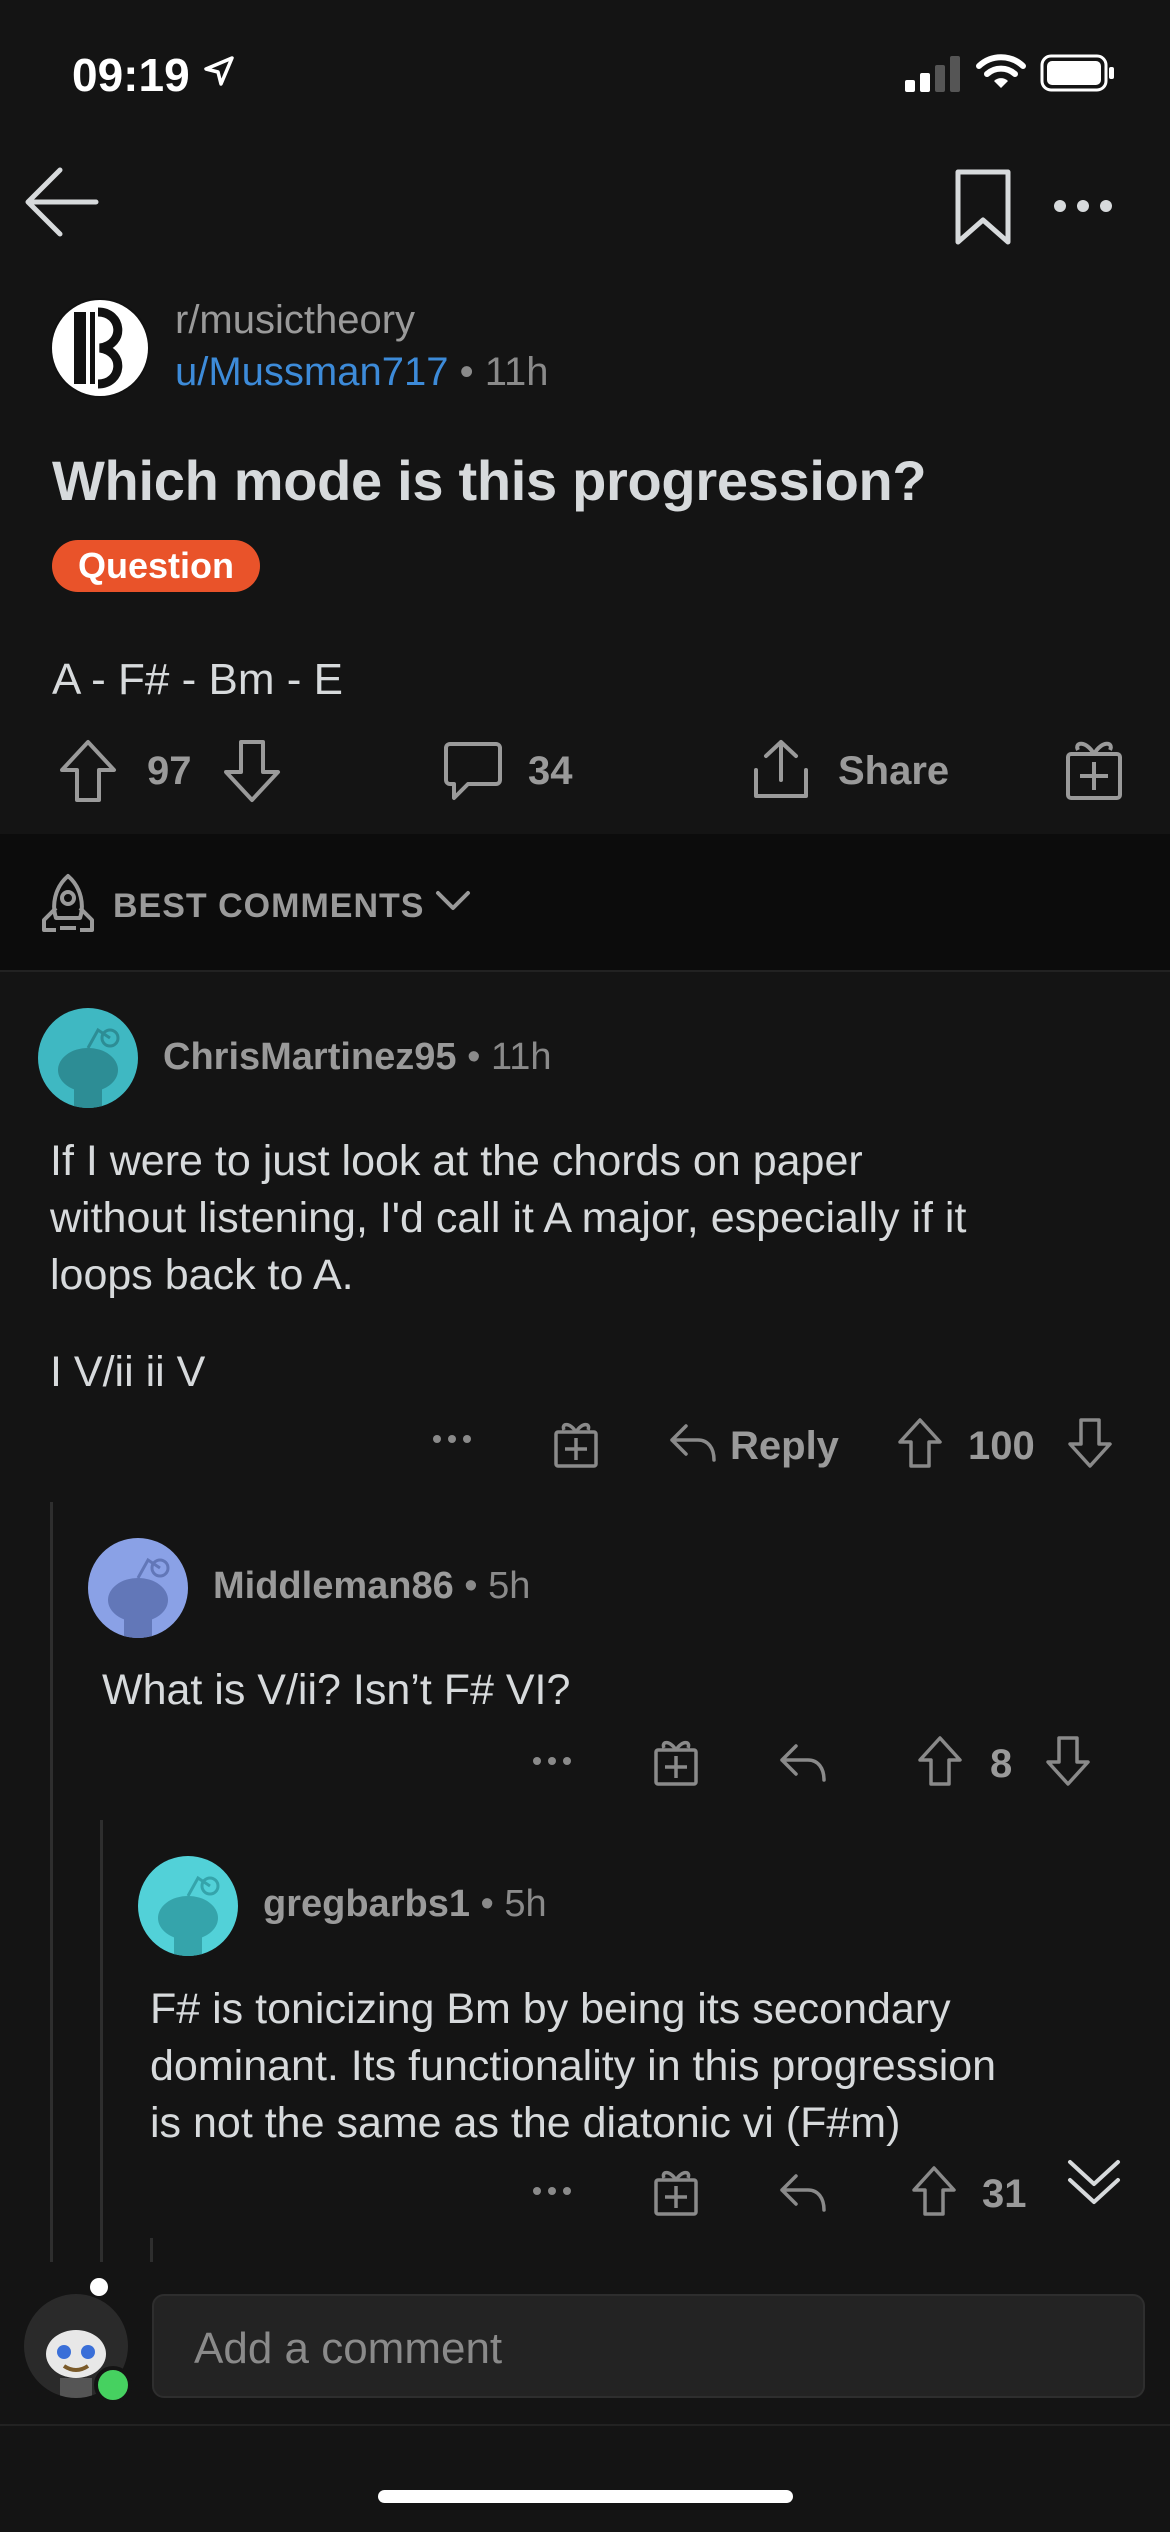 The image size is (1170, 2532). I want to click on comment-line: loops back to A., so click(202, 1275).